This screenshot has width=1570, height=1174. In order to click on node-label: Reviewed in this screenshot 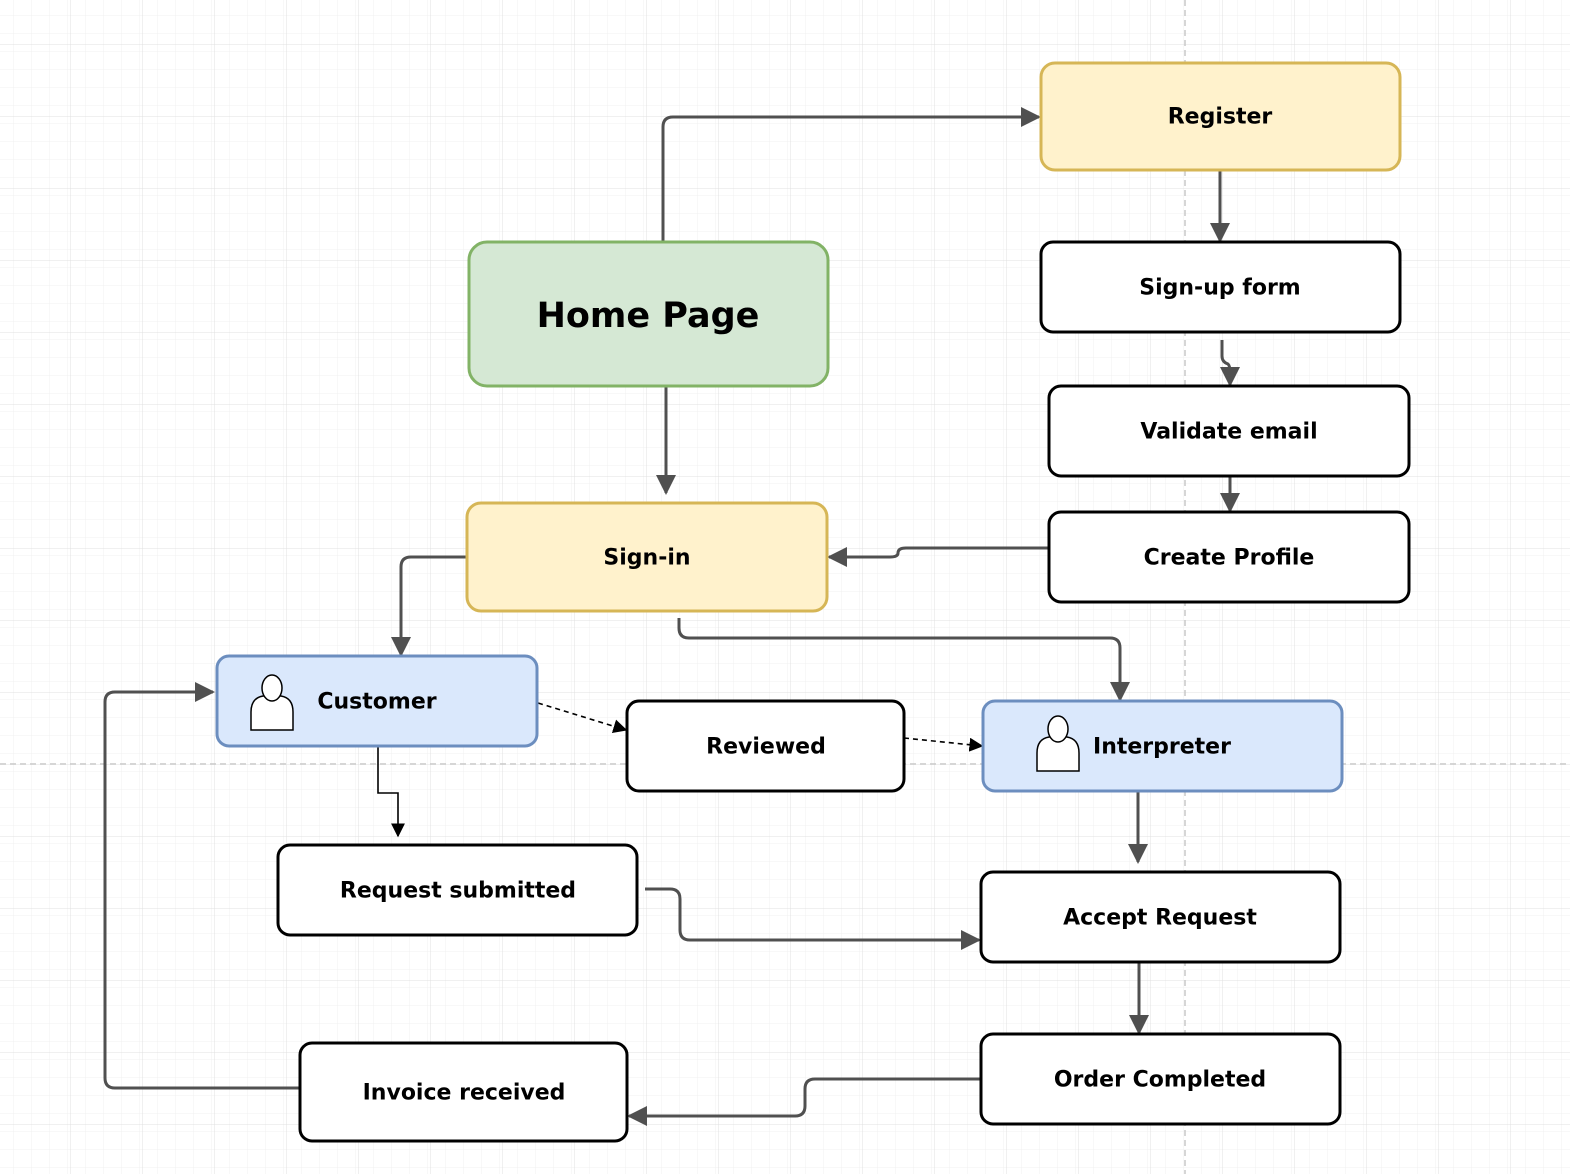, I will do `click(766, 747)`.